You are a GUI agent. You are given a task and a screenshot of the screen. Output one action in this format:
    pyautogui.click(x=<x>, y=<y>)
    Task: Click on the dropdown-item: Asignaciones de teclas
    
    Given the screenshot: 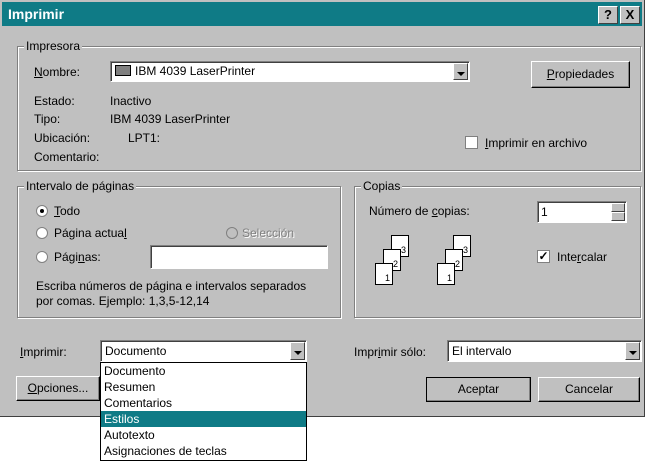 What is the action you would take?
    pyautogui.click(x=203, y=451)
    